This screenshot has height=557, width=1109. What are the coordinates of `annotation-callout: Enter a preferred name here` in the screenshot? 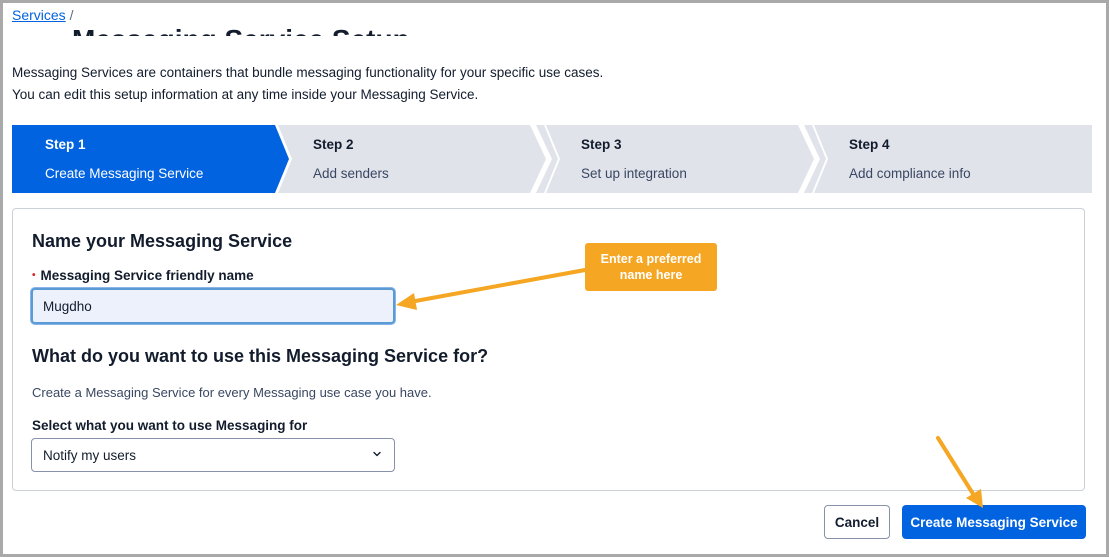 It's located at (651, 267).